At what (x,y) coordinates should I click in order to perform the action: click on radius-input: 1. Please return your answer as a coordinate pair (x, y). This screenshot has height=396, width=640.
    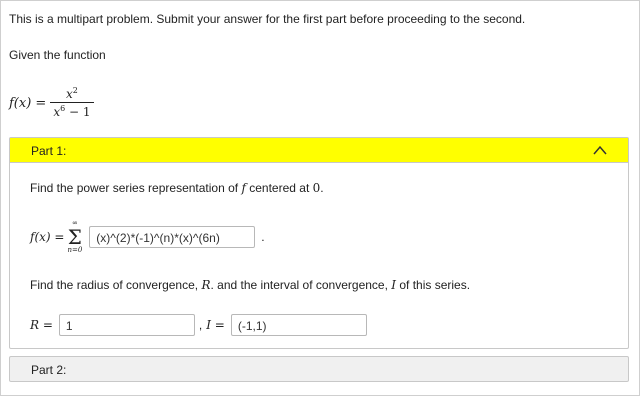
    Looking at the image, I should click on (126, 325).